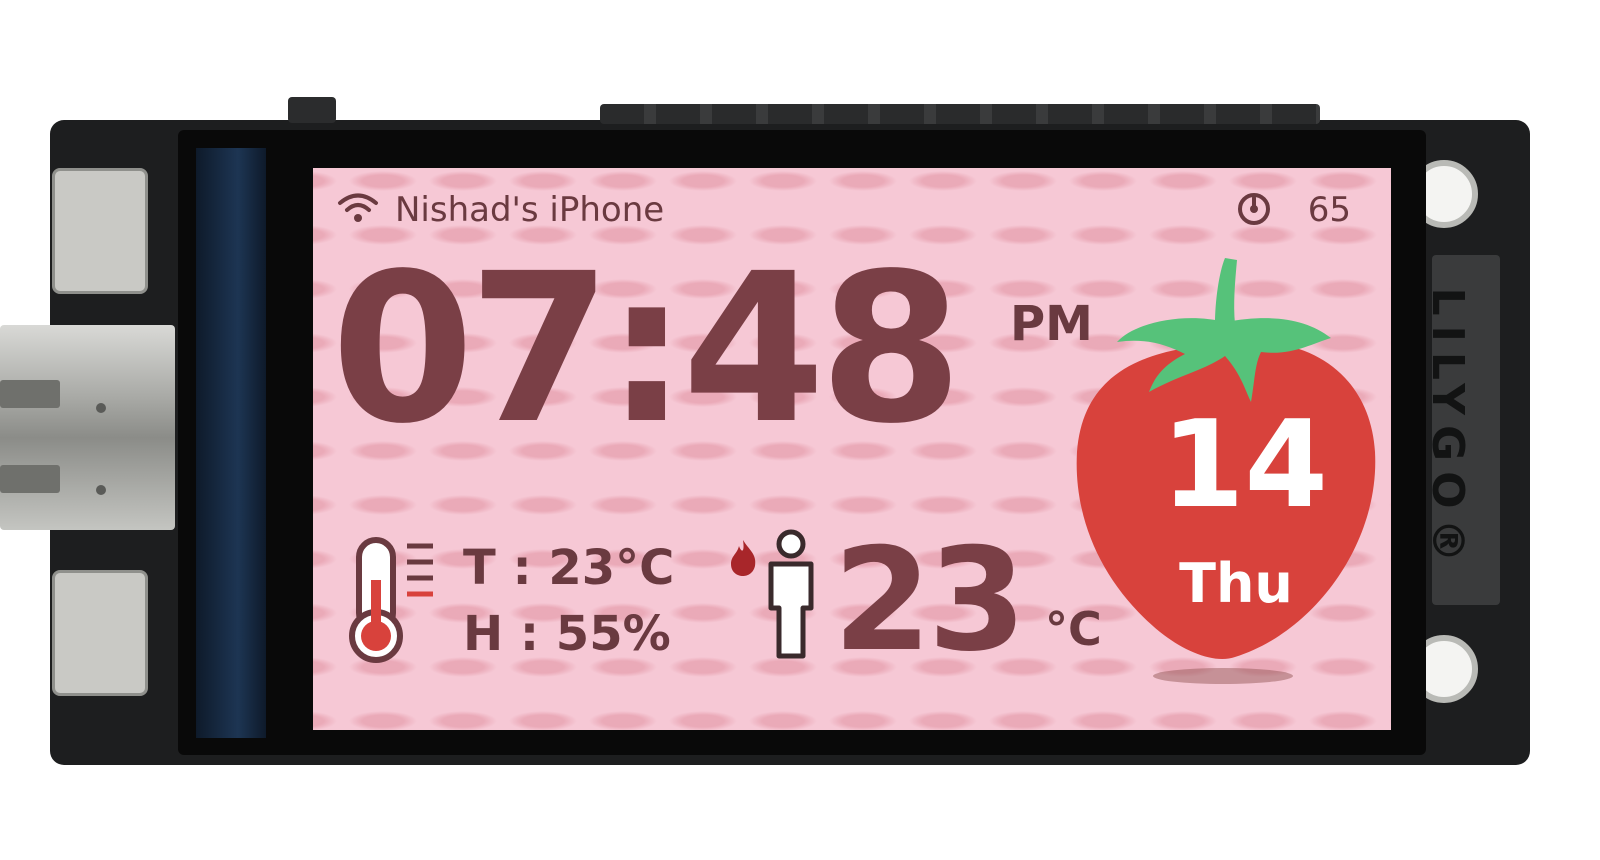 The image size is (1600, 860). I want to click on fire-icon, so click(743, 558).